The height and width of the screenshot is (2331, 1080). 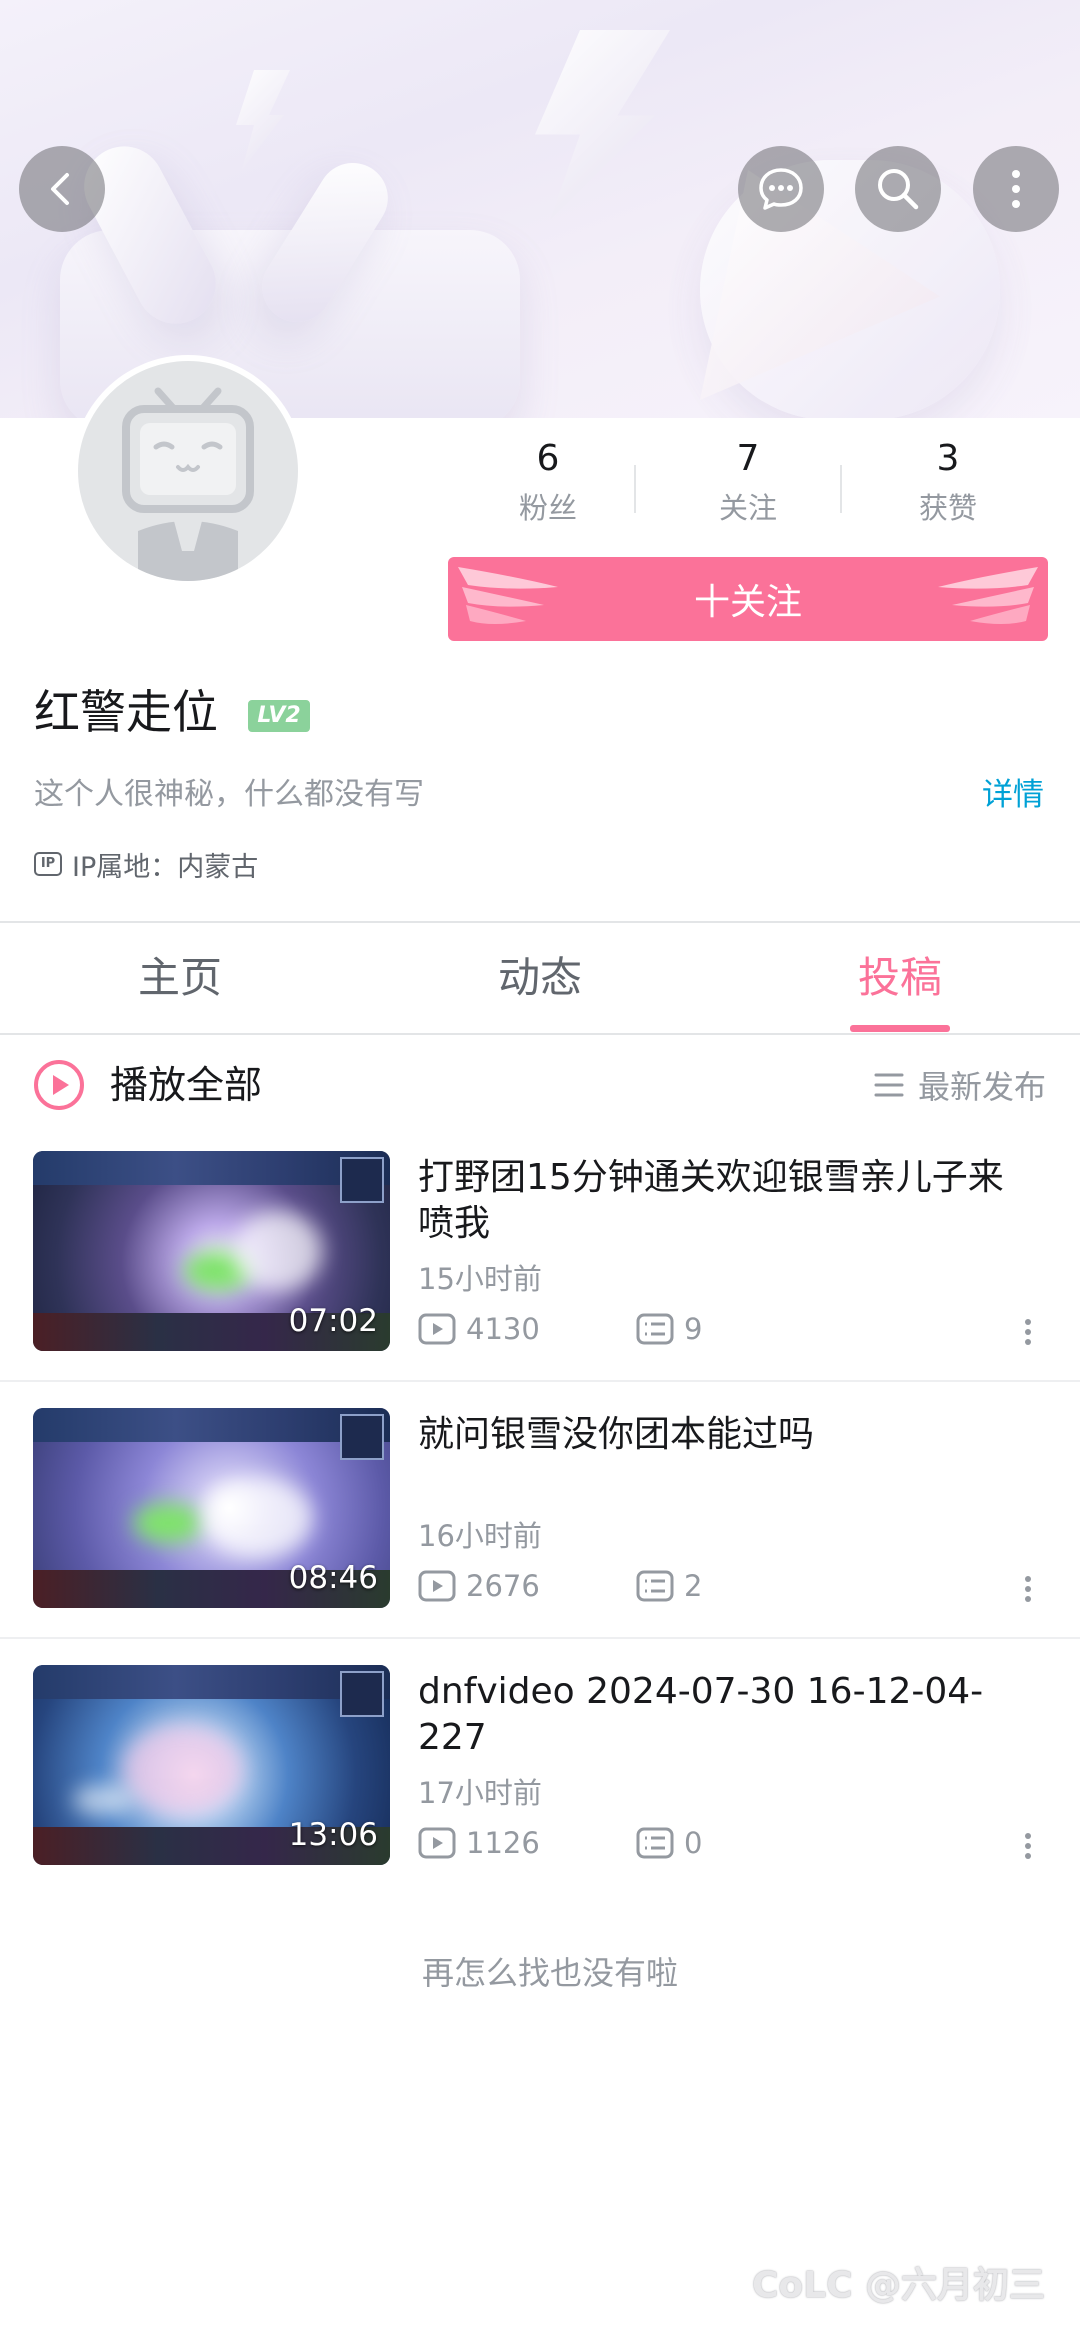 I want to click on video-comment-count: 0, so click(x=669, y=1843).